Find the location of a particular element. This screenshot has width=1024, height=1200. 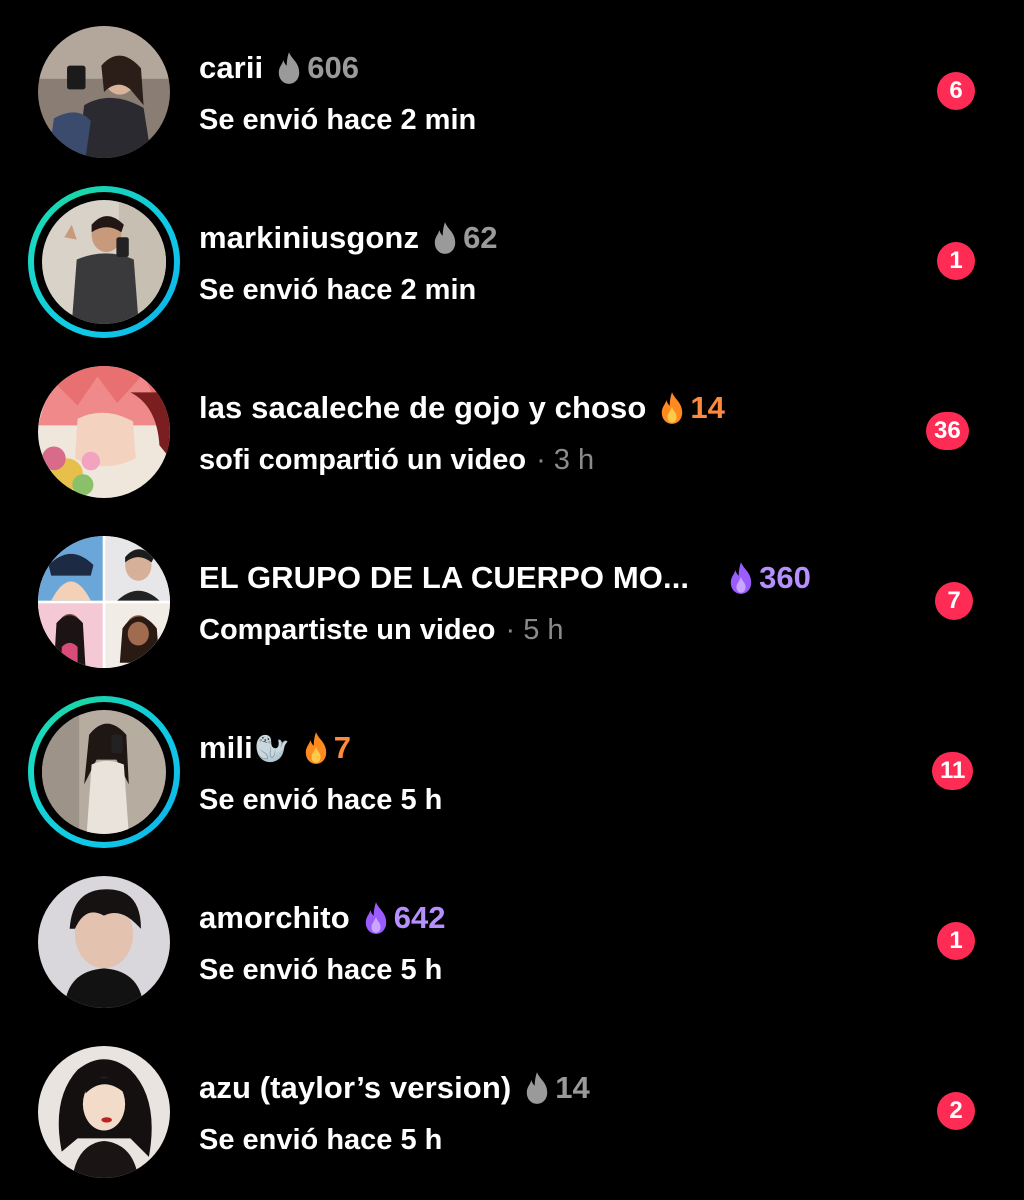

streak-count: 606 is located at coordinates (317, 68).